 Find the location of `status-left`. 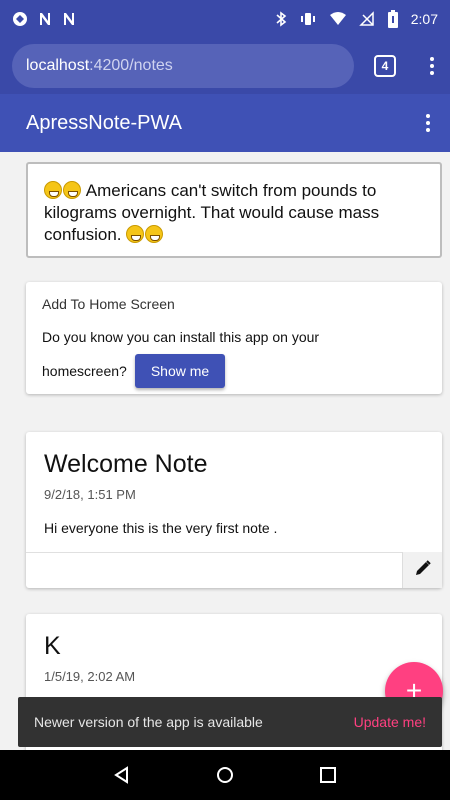

status-left is located at coordinates (44, 19).